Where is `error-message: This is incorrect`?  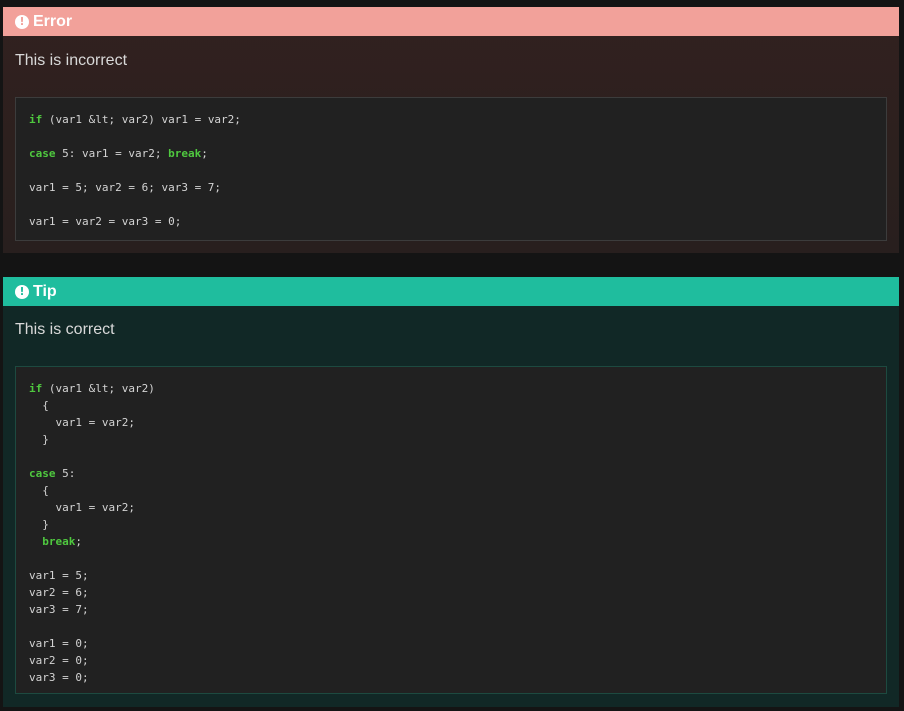 error-message: This is incorrect is located at coordinates (71, 60).